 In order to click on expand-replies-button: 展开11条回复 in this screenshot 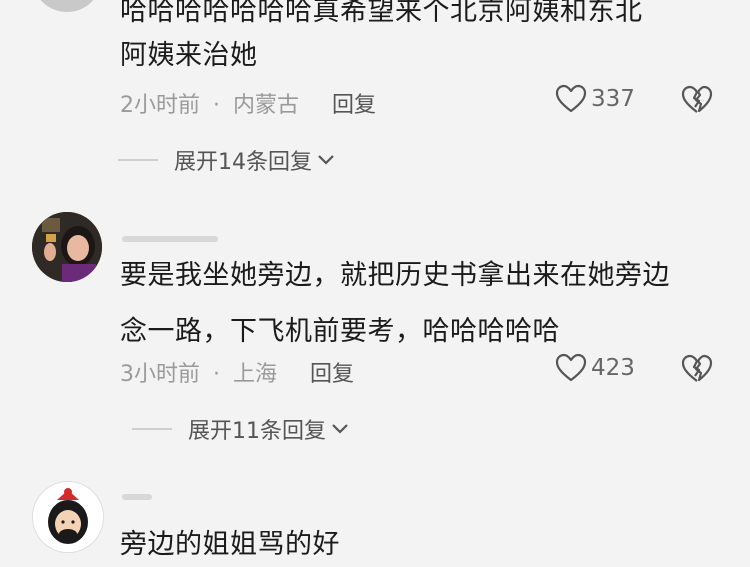, I will do `click(241, 429)`.